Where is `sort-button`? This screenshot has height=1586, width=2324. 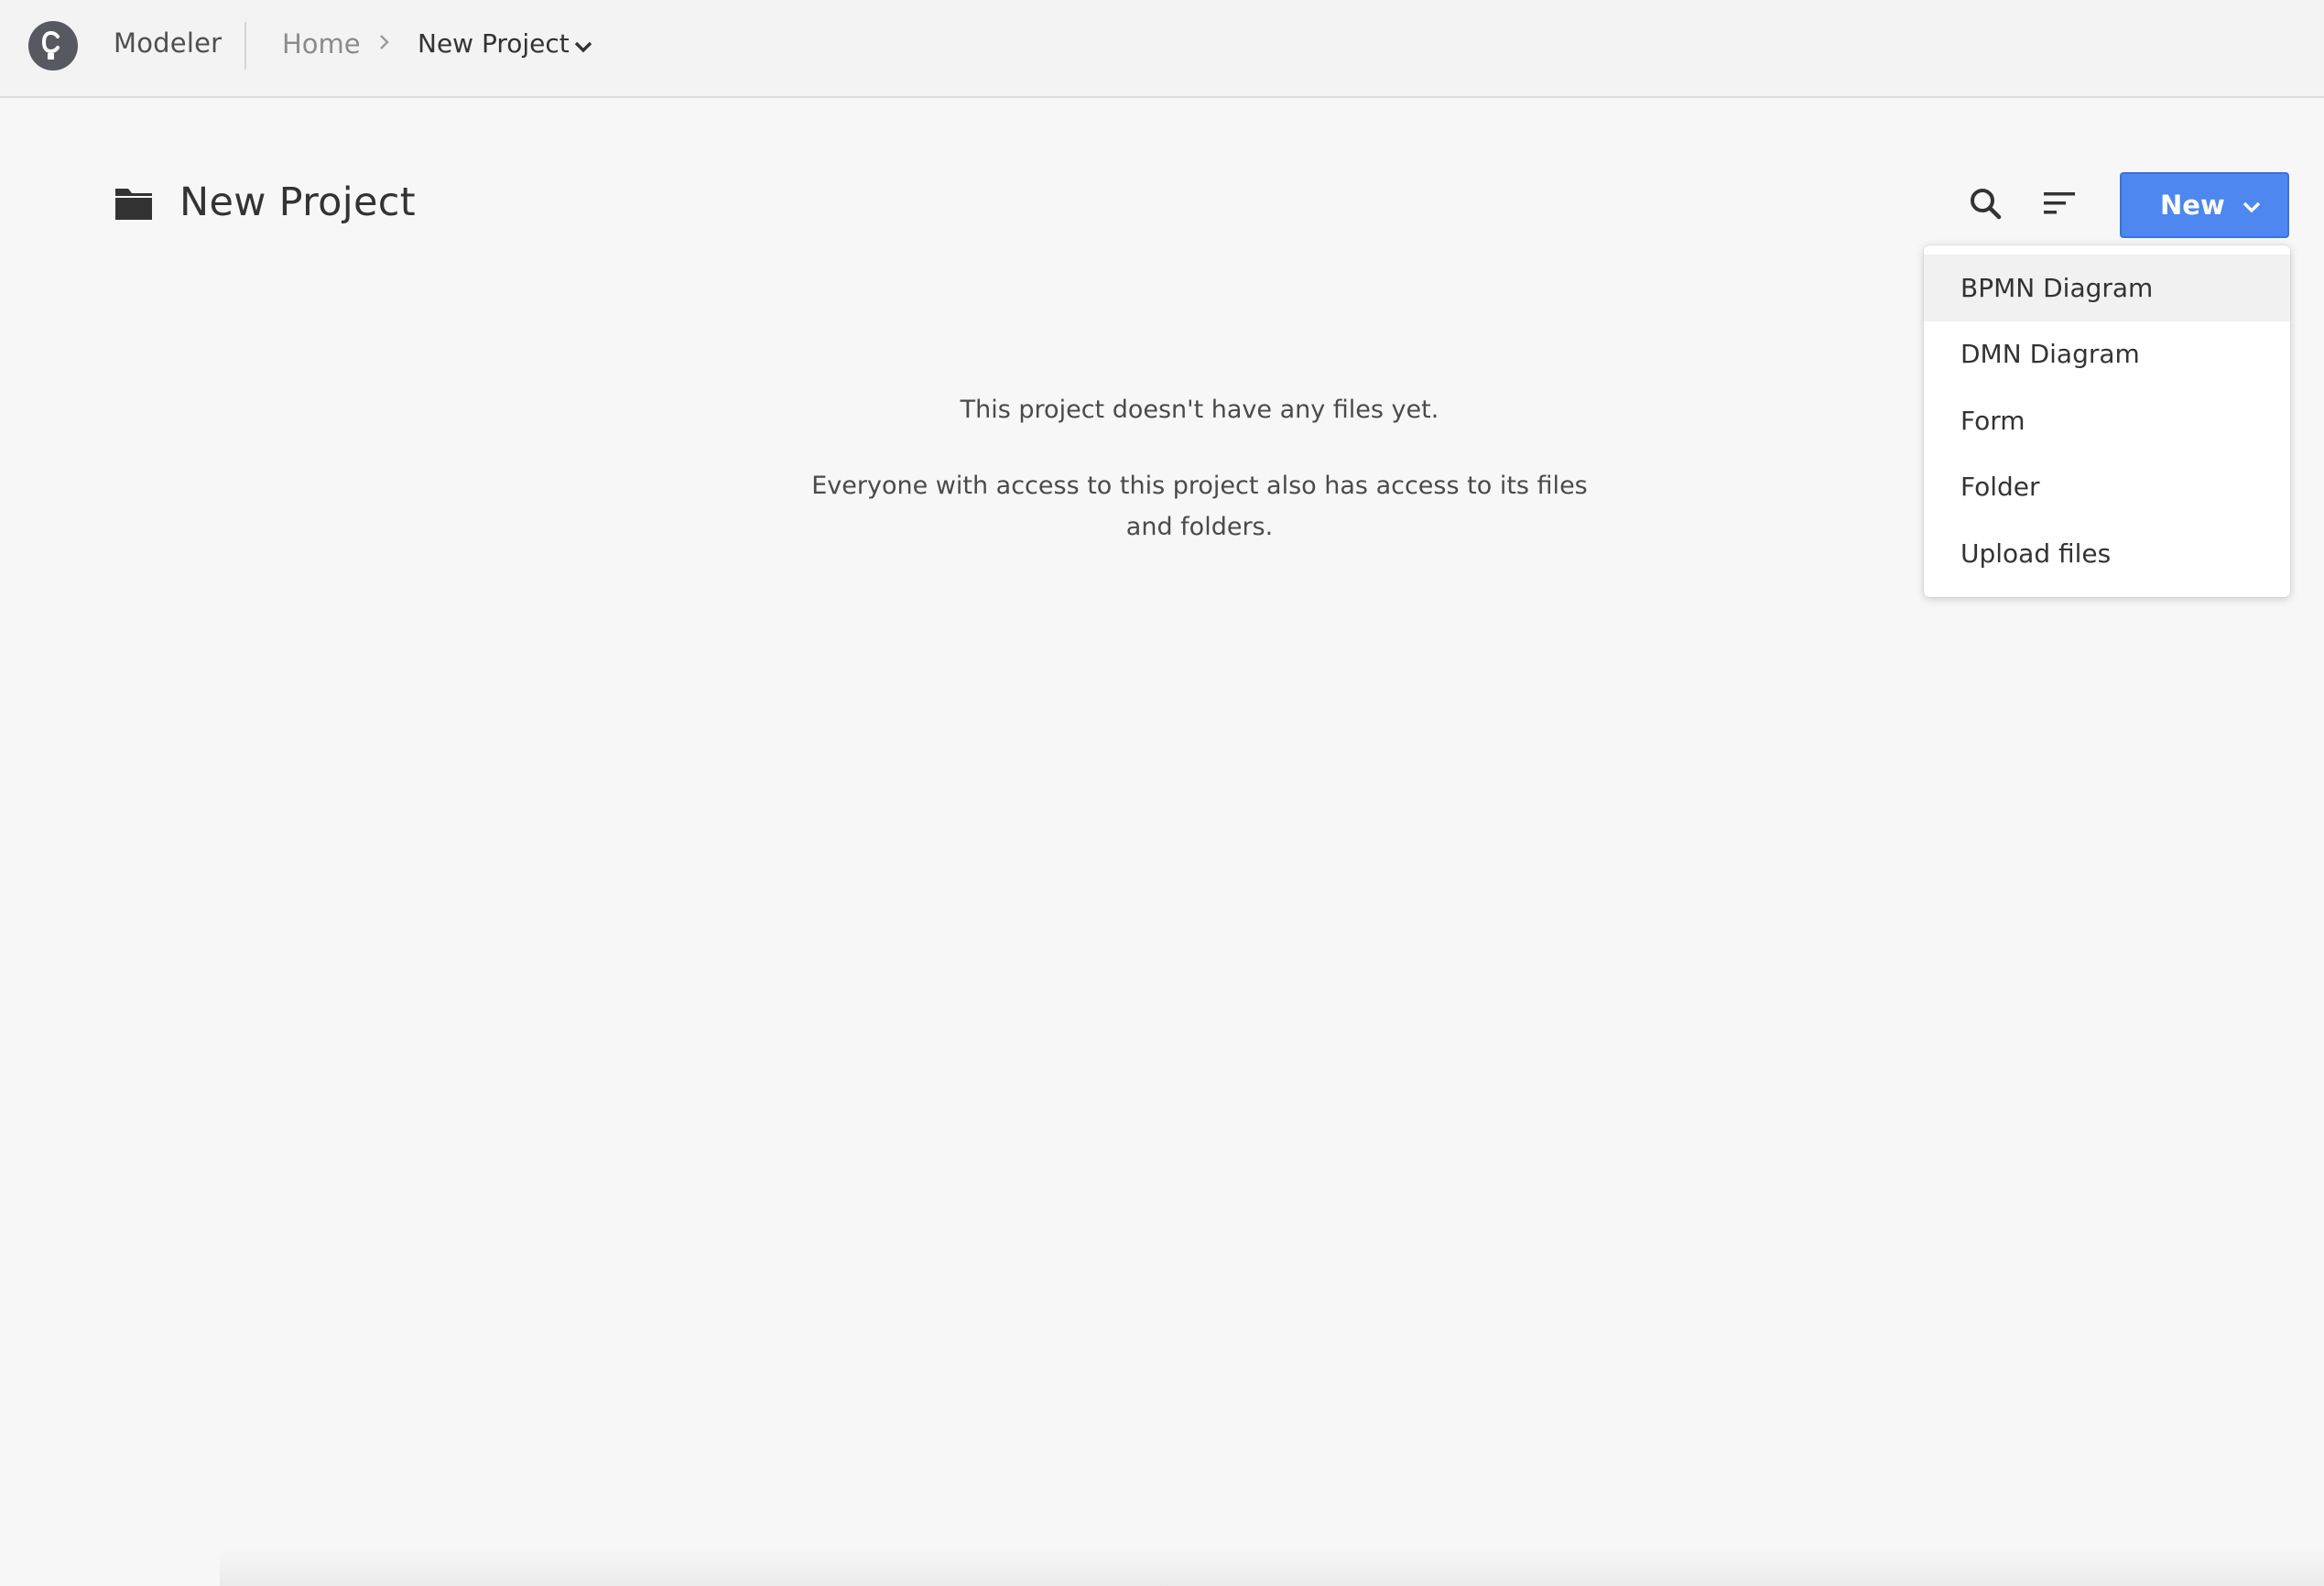 sort-button is located at coordinates (2059, 203).